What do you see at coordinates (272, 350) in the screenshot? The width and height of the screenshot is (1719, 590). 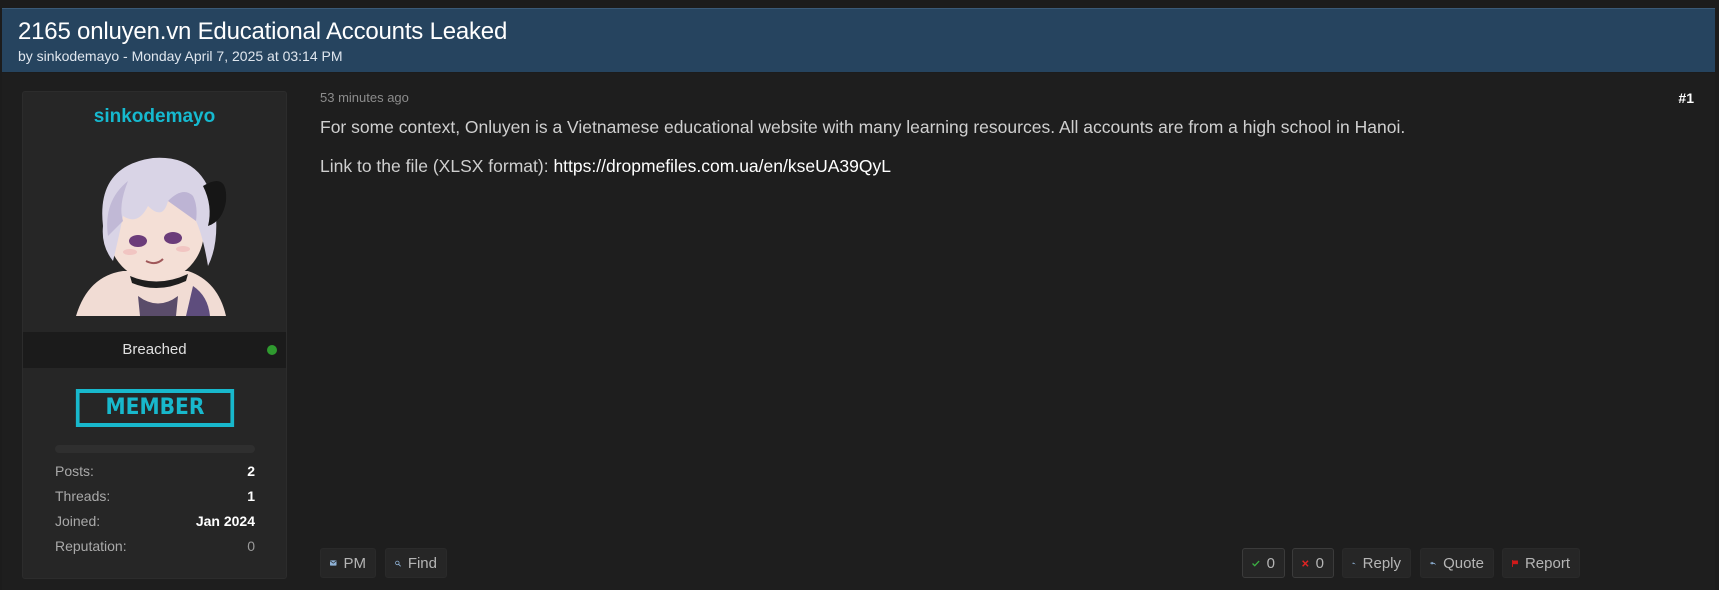 I see `online-indicator-icon` at bounding box center [272, 350].